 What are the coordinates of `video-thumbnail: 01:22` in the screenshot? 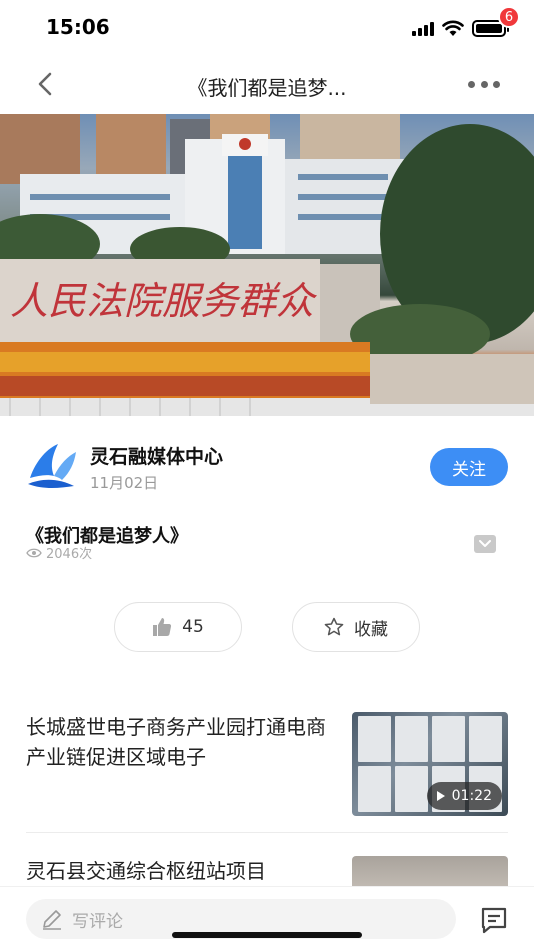 It's located at (430, 764).